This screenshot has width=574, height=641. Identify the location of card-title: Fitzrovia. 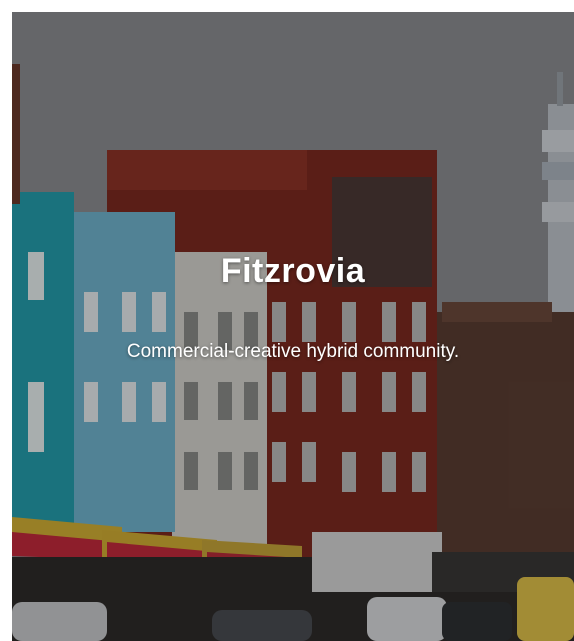
(293, 271).